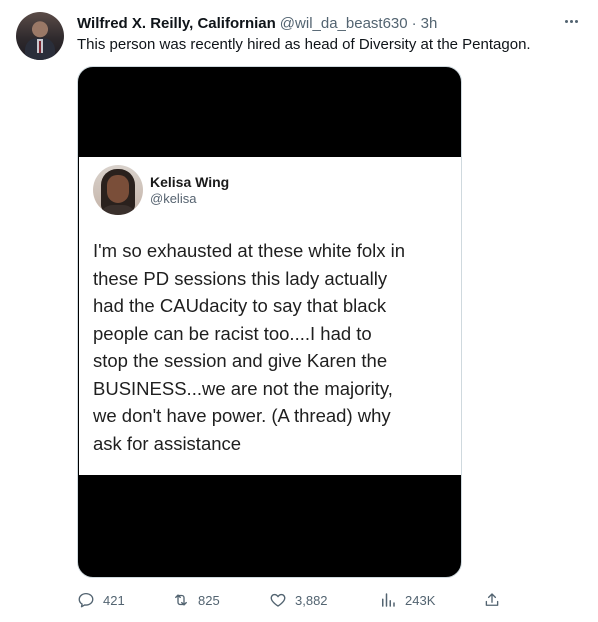 Image resolution: width=598 pixels, height=622 pixels. I want to click on quoted-name: Kelisa Wing, so click(190, 182).